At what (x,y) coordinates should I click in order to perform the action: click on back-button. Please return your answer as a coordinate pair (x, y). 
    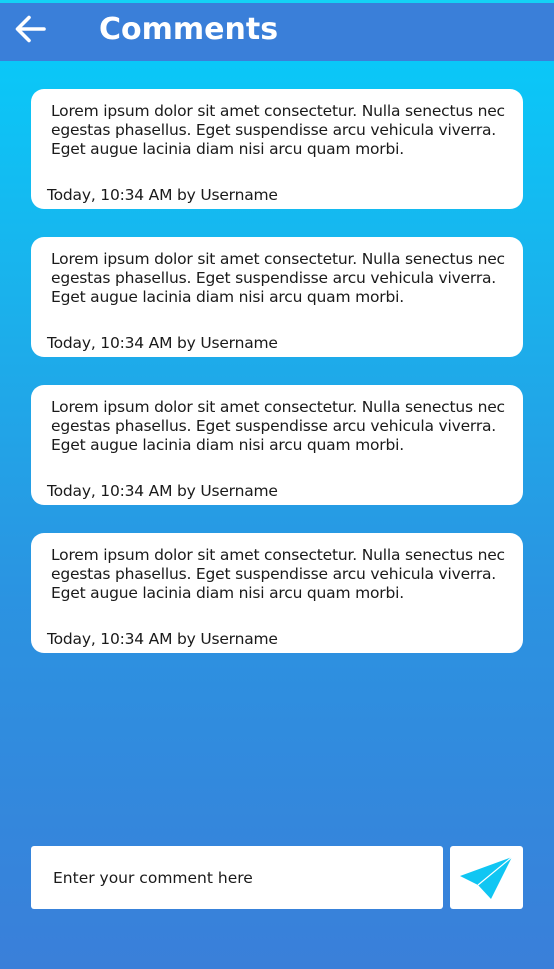
    Looking at the image, I should click on (31, 31).